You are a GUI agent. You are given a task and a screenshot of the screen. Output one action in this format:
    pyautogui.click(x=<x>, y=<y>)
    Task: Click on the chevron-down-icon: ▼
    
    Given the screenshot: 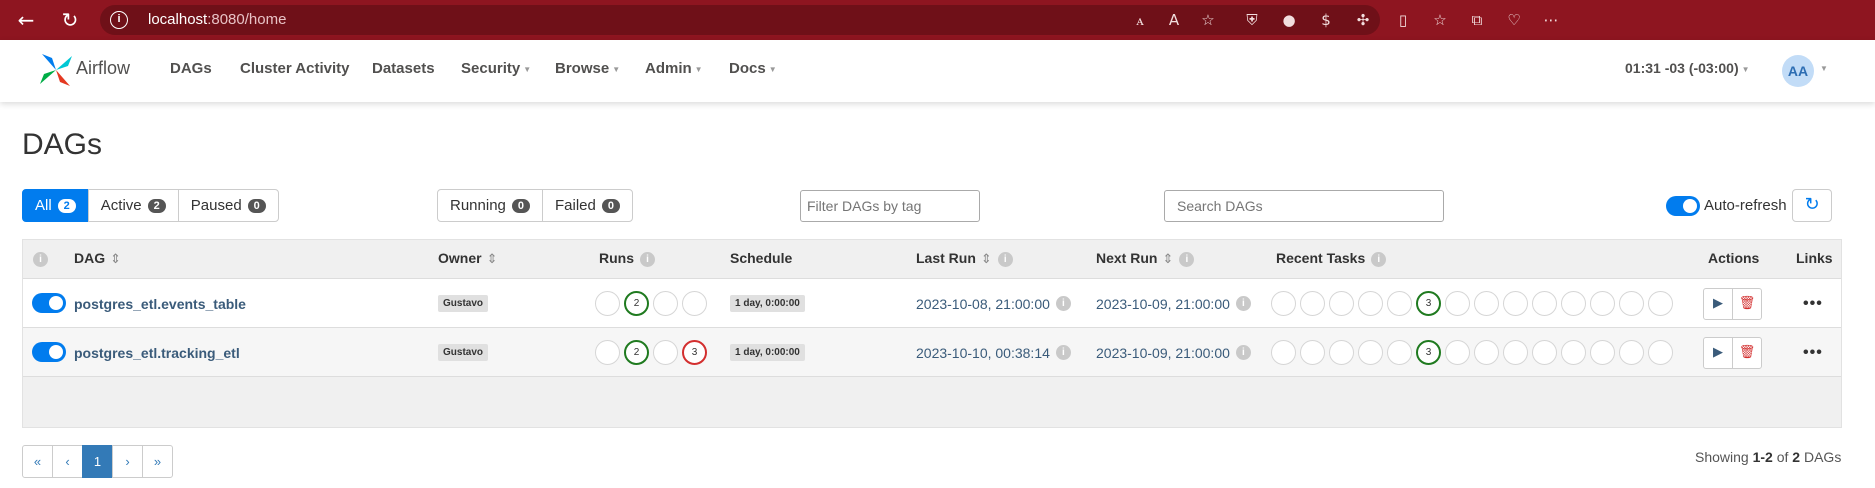 What is the action you would take?
    pyautogui.click(x=1824, y=68)
    